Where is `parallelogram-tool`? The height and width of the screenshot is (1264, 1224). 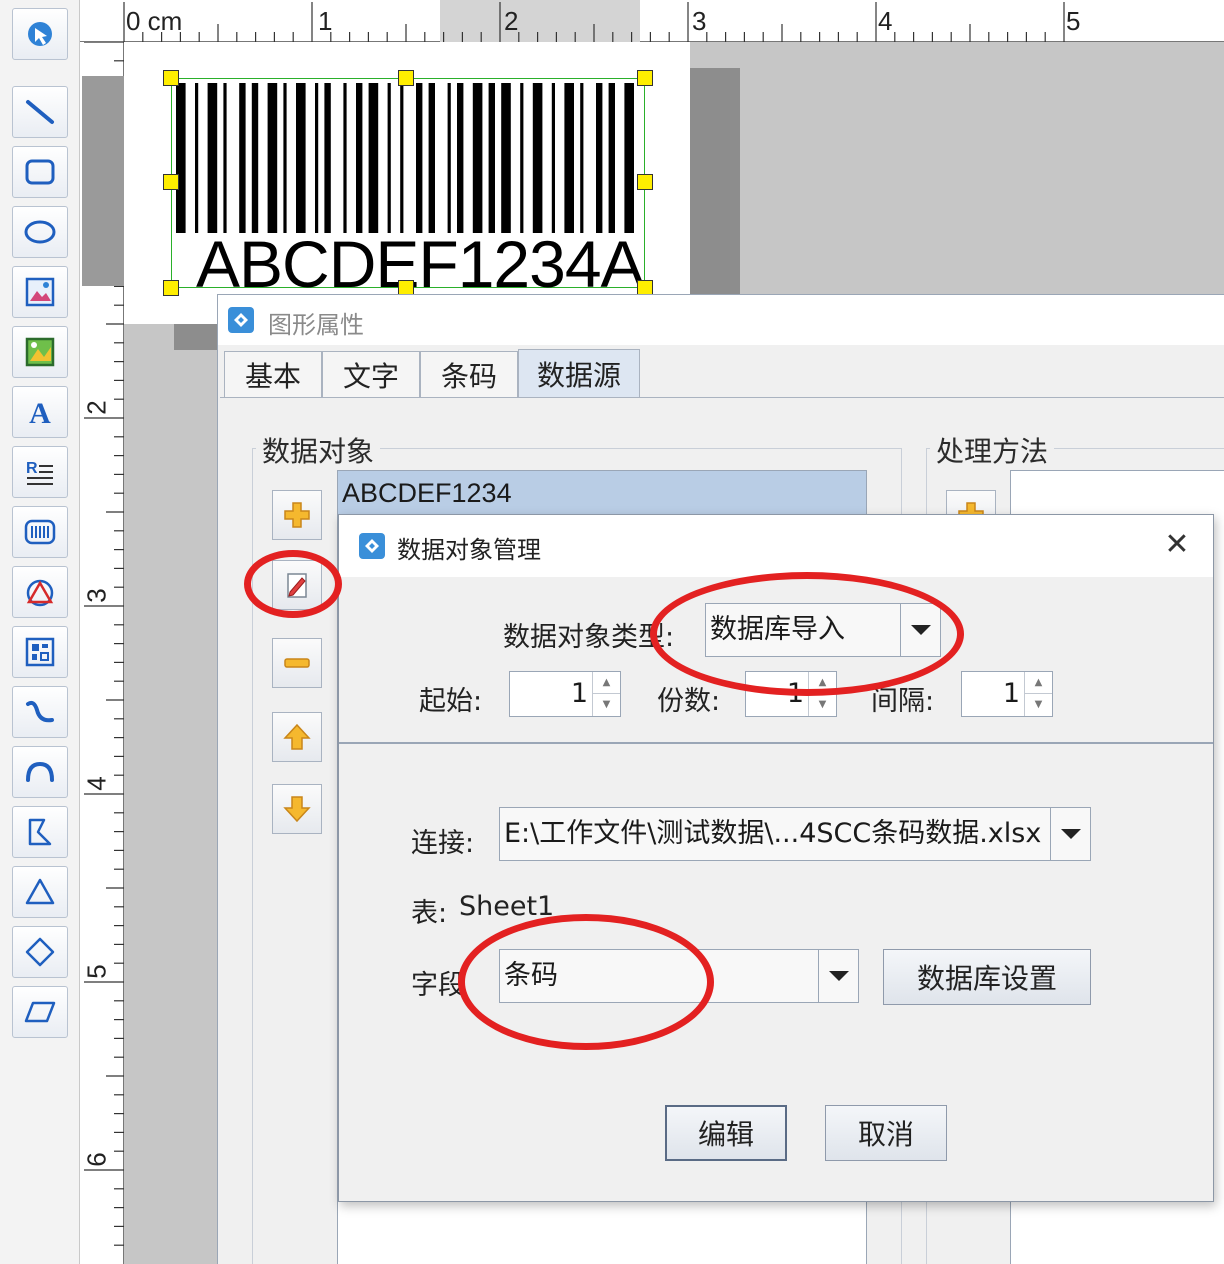
parallelogram-tool is located at coordinates (40, 1012).